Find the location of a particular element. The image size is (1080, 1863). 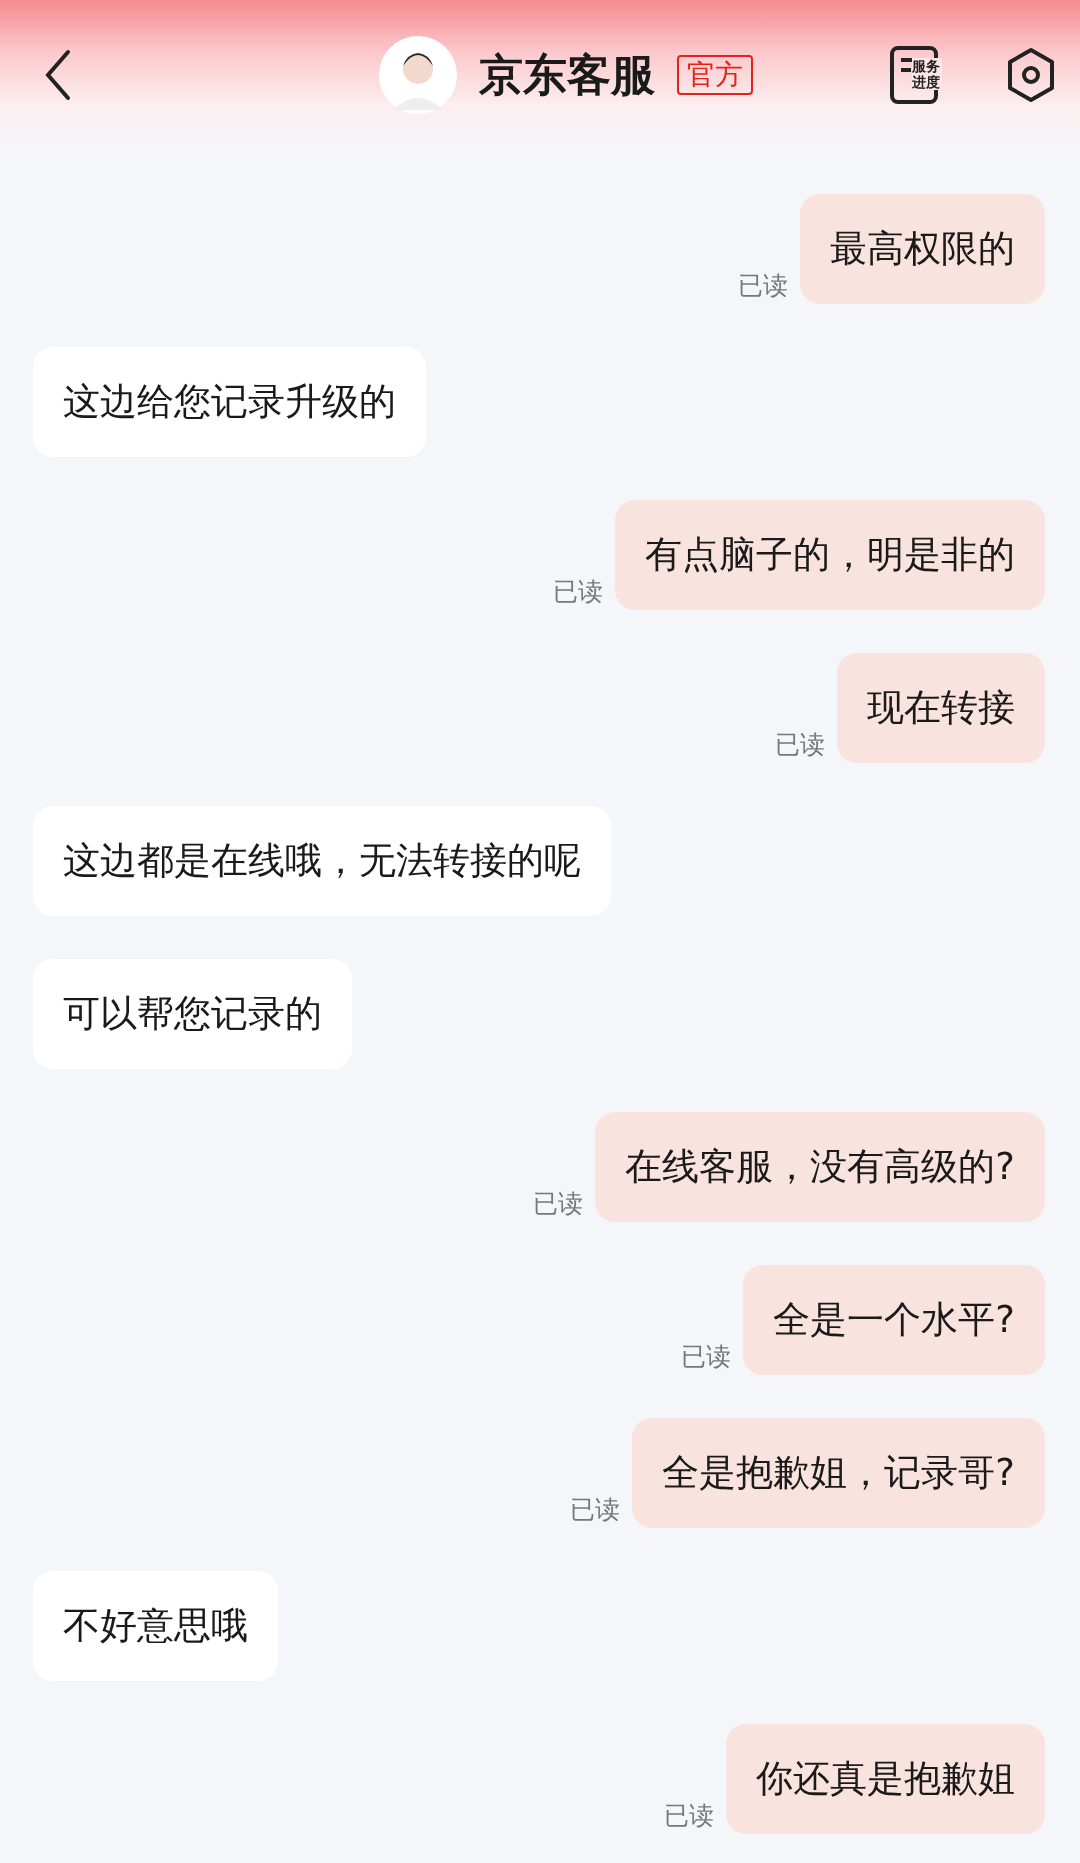

received-message: 不好意思哦 is located at coordinates (155, 1626).